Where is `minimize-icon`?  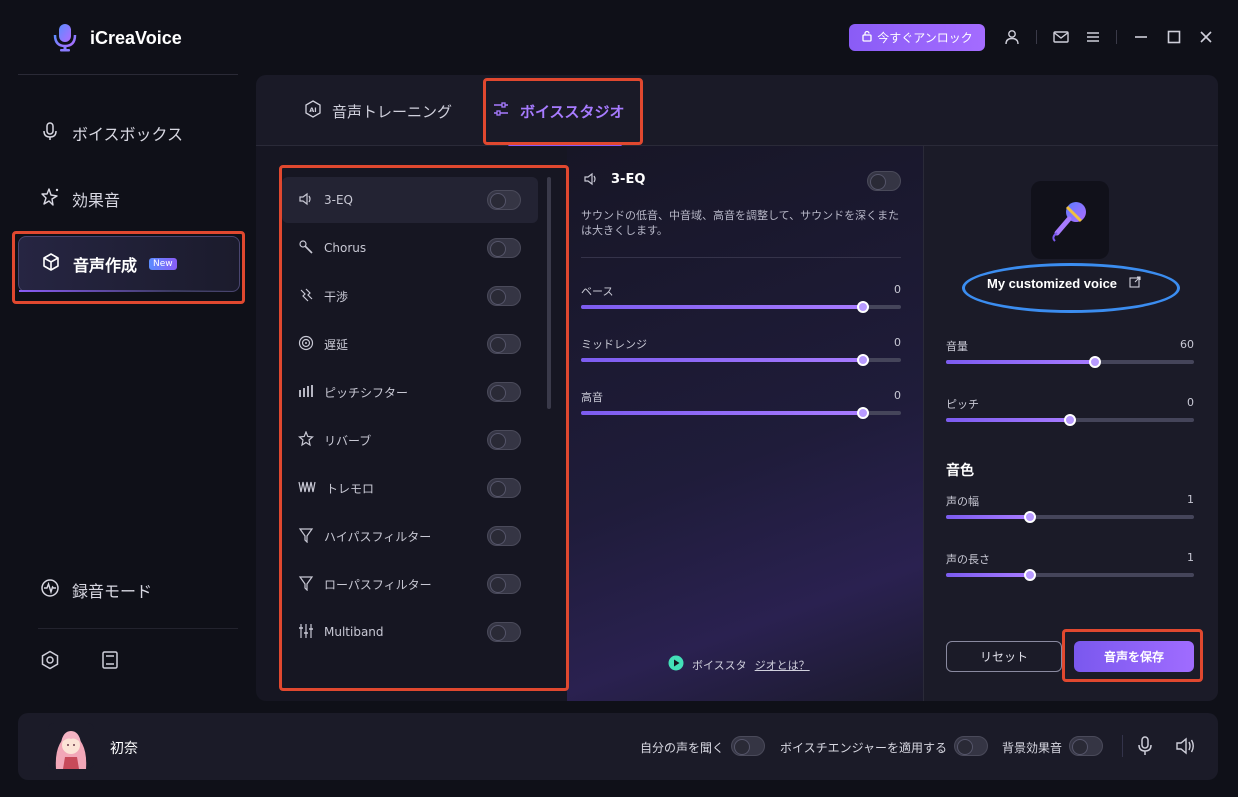 minimize-icon is located at coordinates (1141, 37).